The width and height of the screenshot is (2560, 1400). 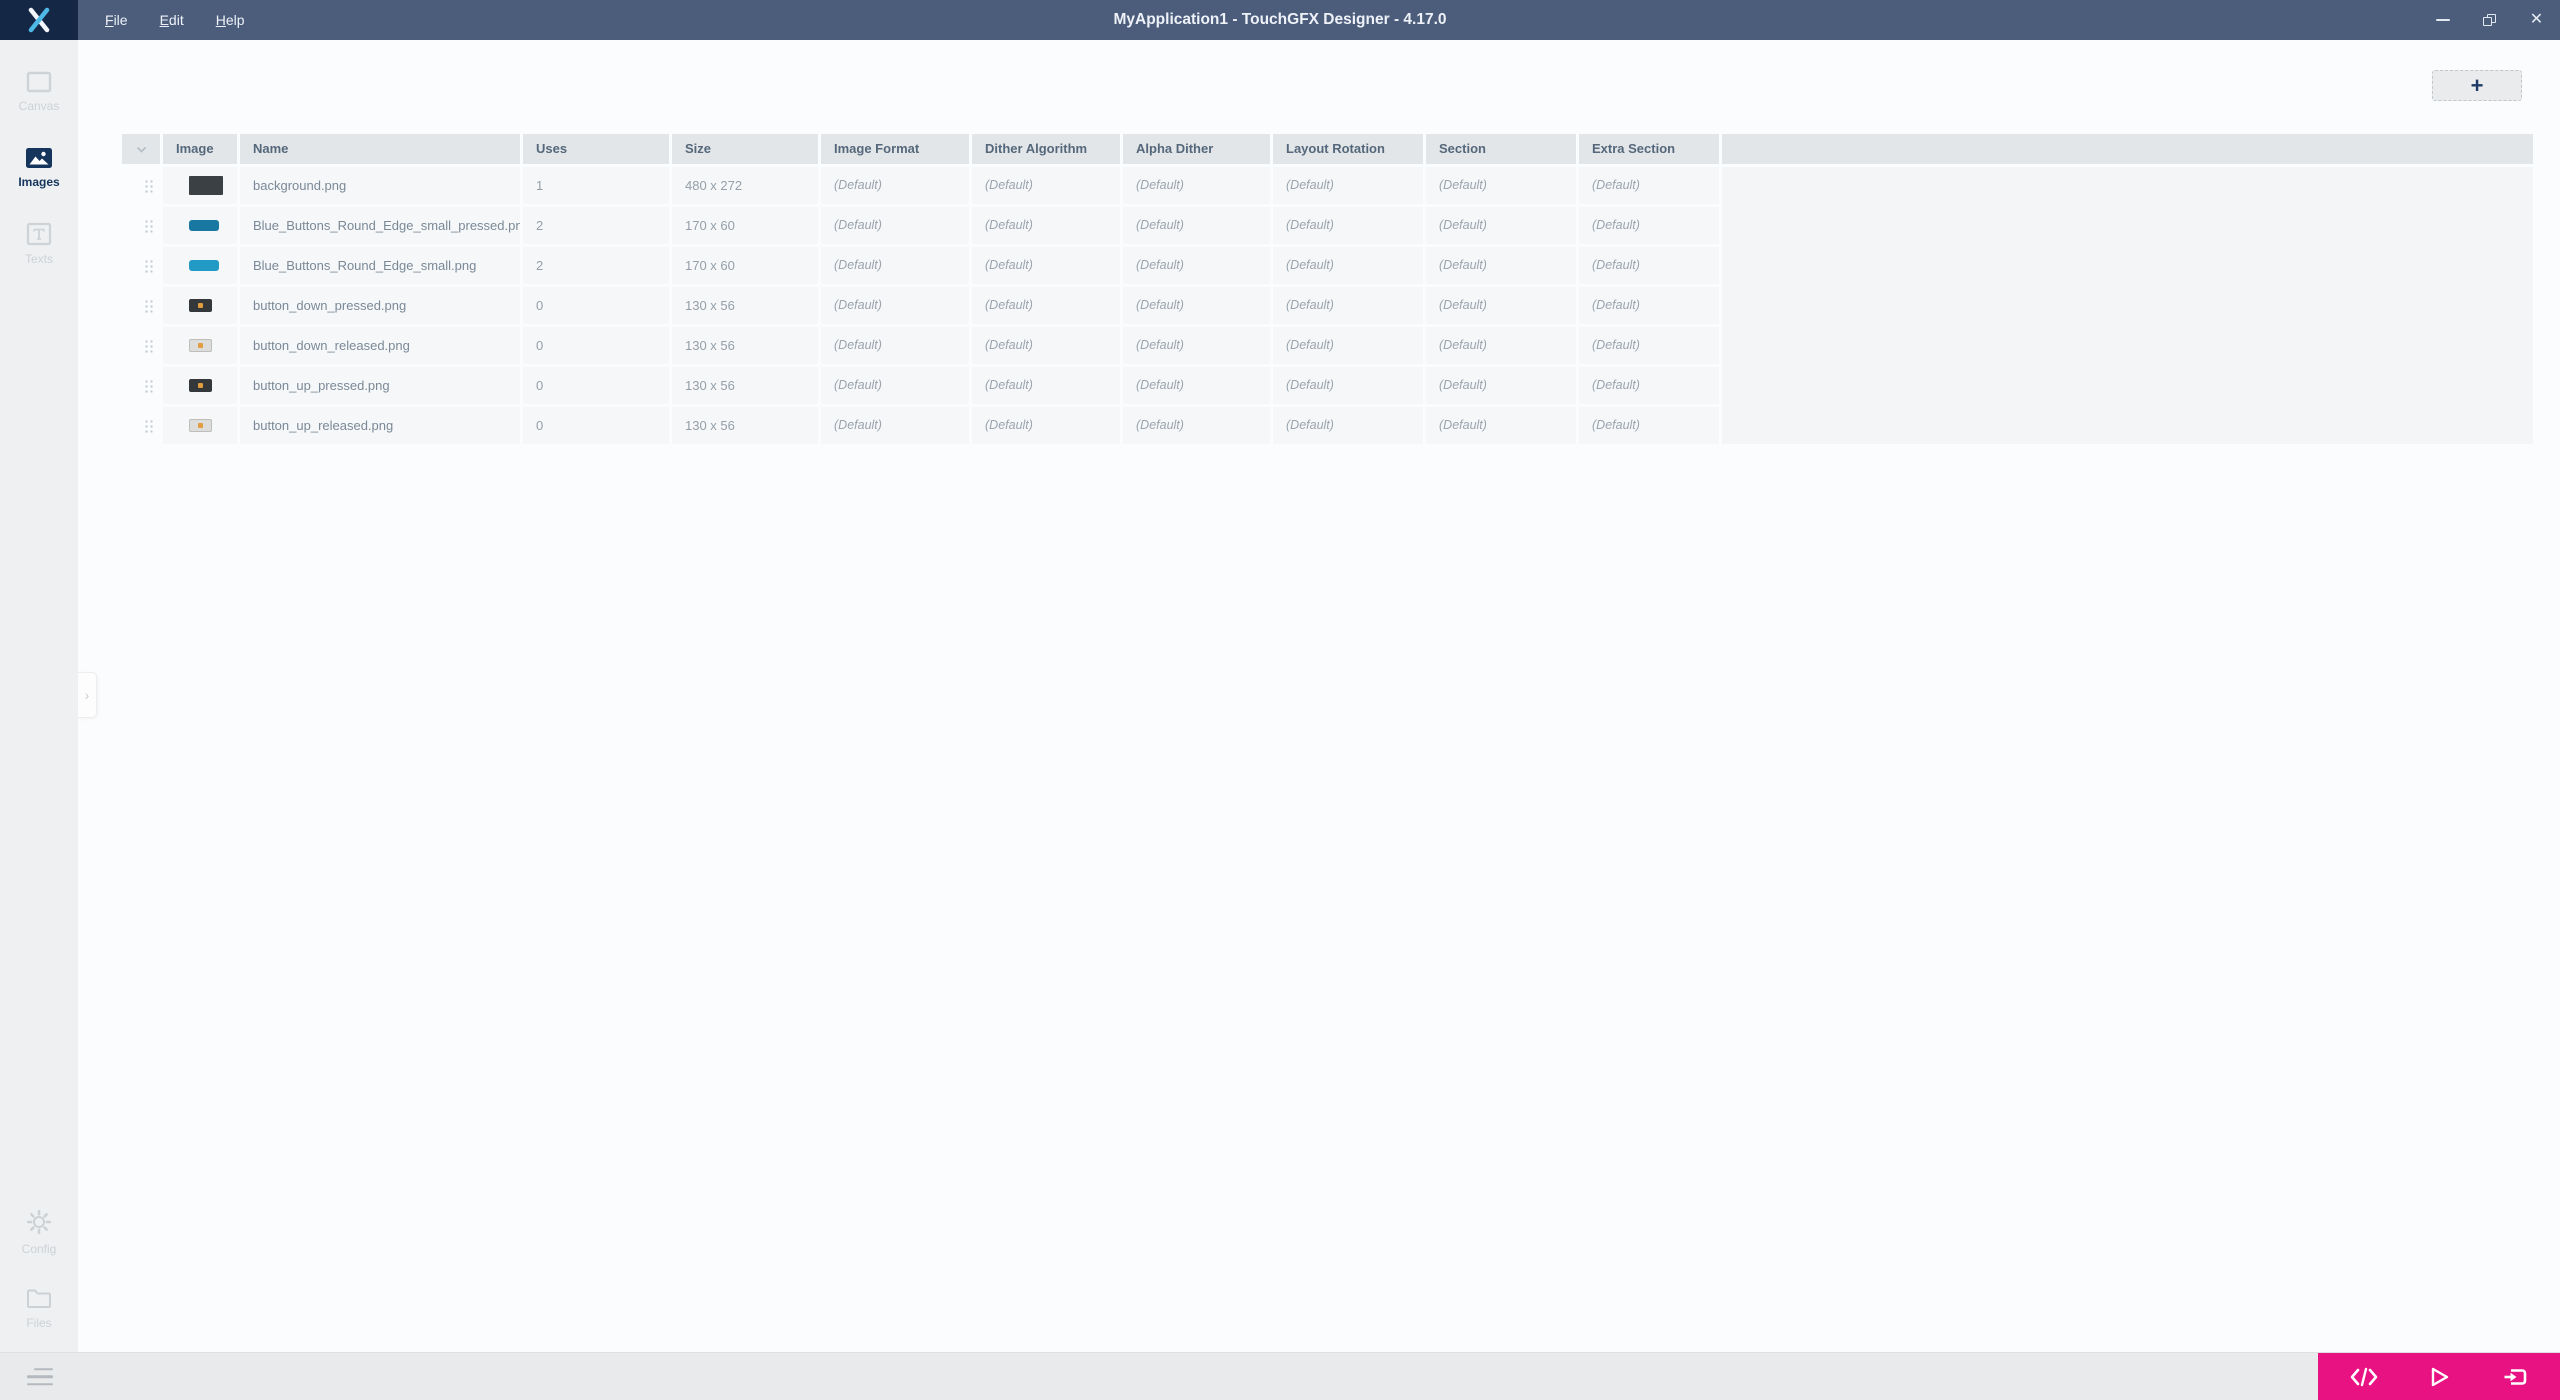 What do you see at coordinates (380, 305) in the screenshot?
I see `image-name-cell: button_down_pressed.png` at bounding box center [380, 305].